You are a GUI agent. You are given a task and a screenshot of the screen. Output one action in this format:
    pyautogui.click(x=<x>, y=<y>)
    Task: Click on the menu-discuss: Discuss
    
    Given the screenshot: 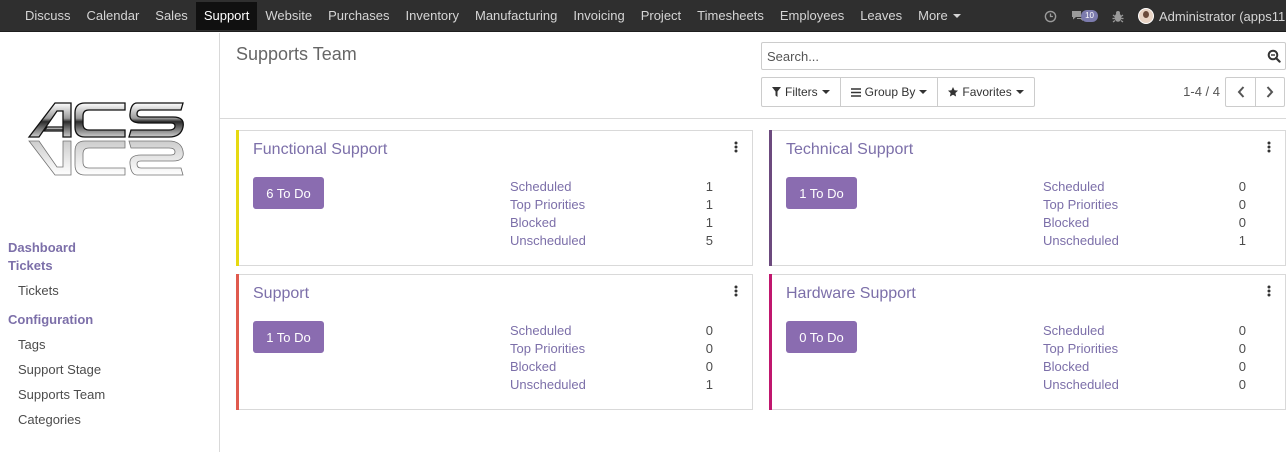 What is the action you would take?
    pyautogui.click(x=48, y=16)
    